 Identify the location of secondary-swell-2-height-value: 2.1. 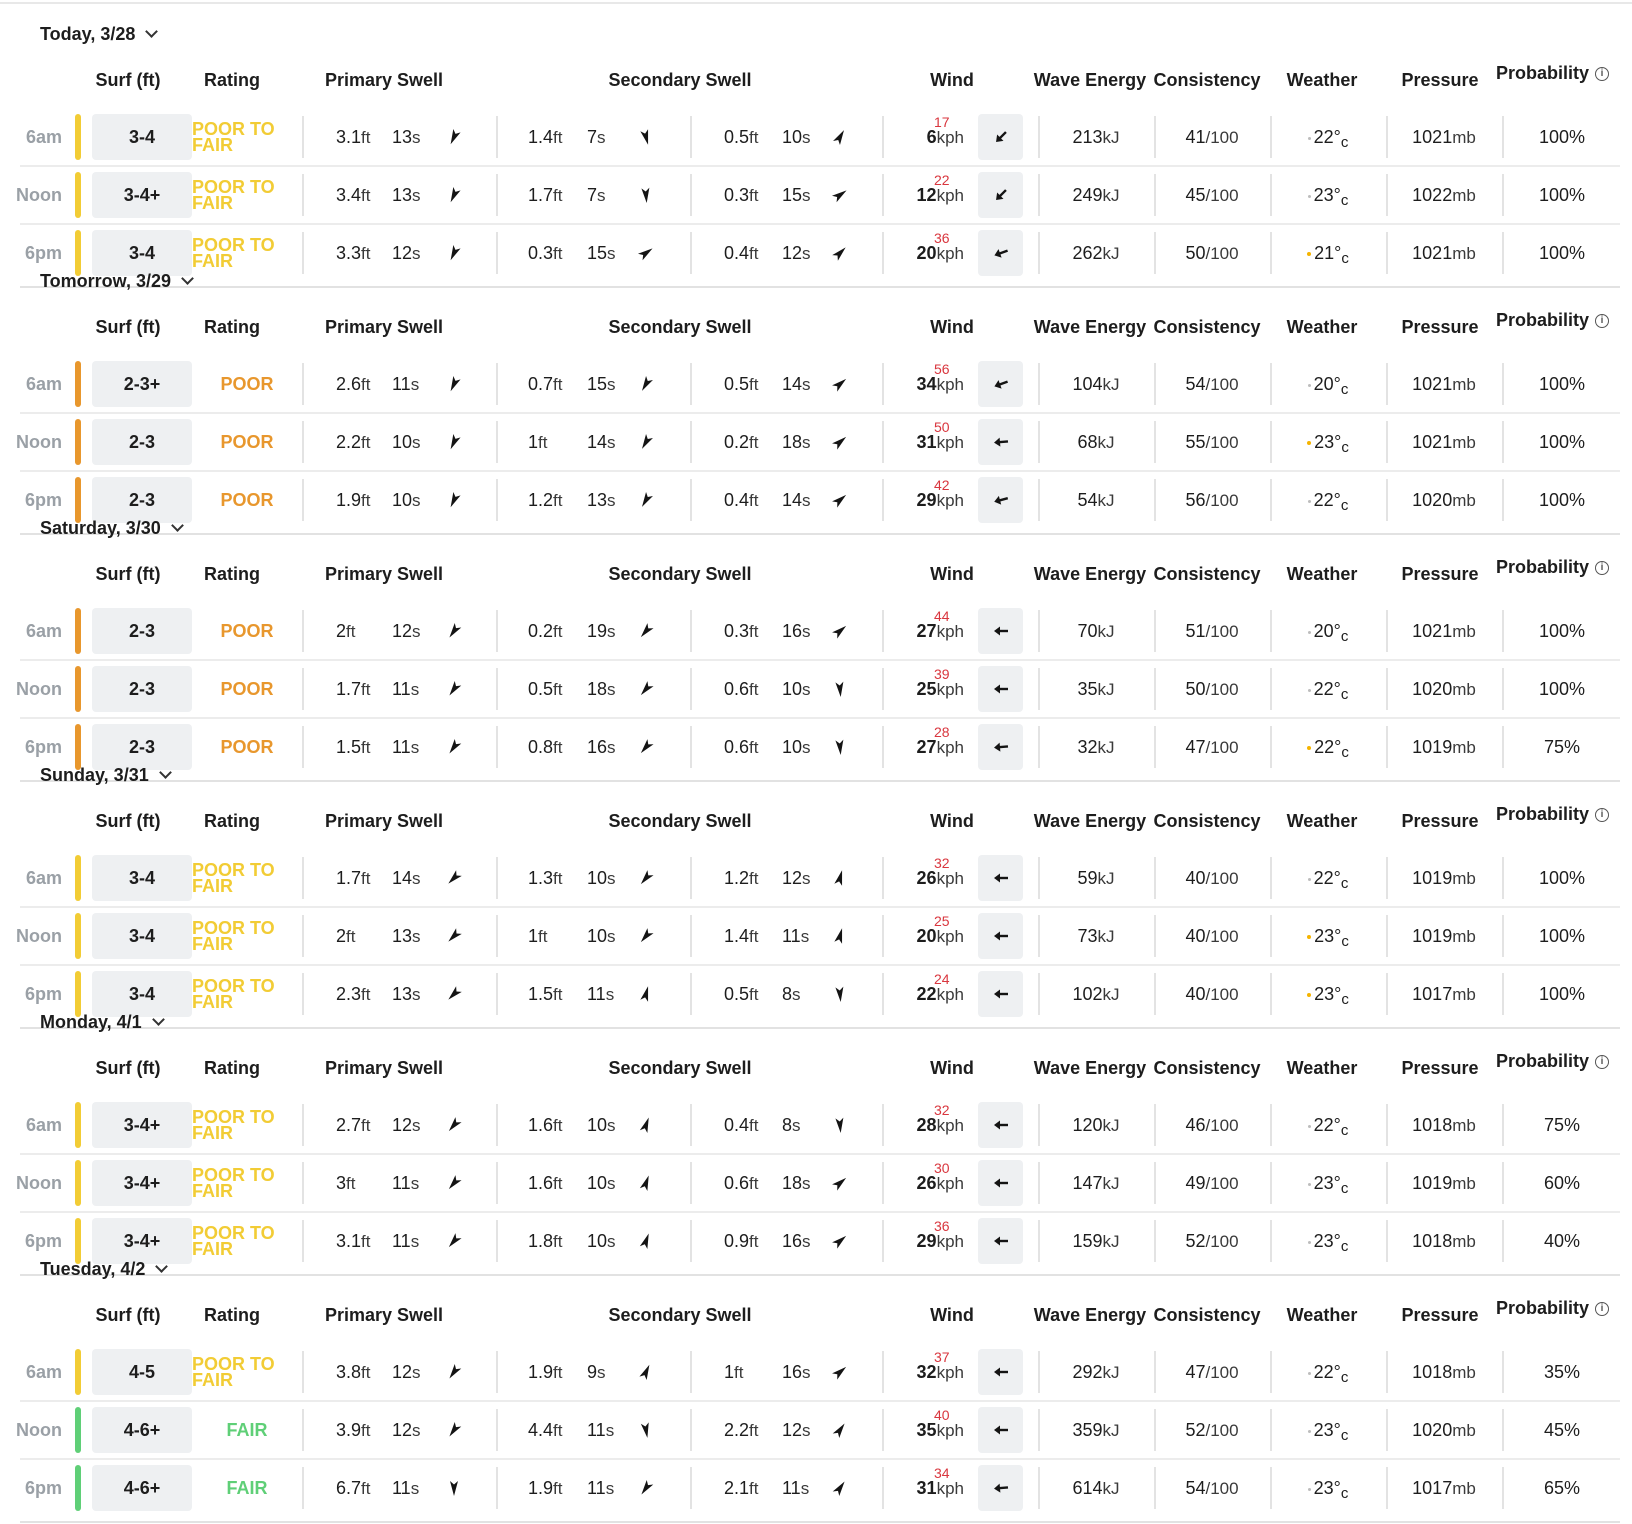
(737, 1488).